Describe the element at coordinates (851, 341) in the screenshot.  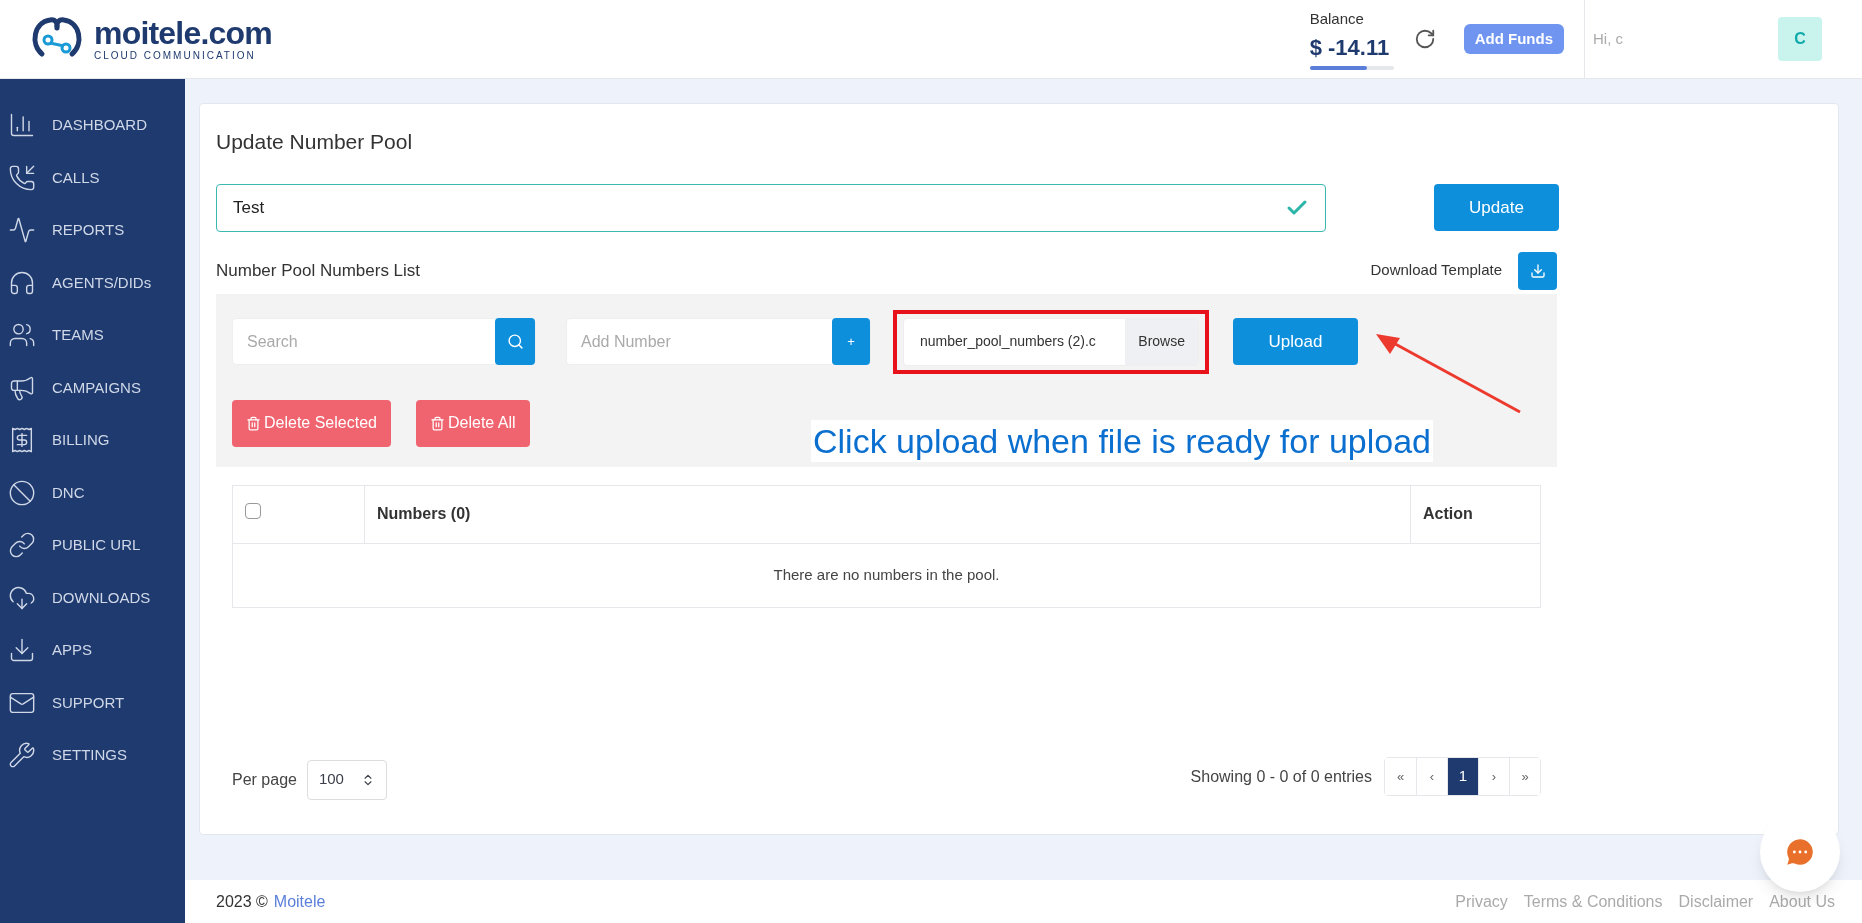
I see `add-number-button: +` at that location.